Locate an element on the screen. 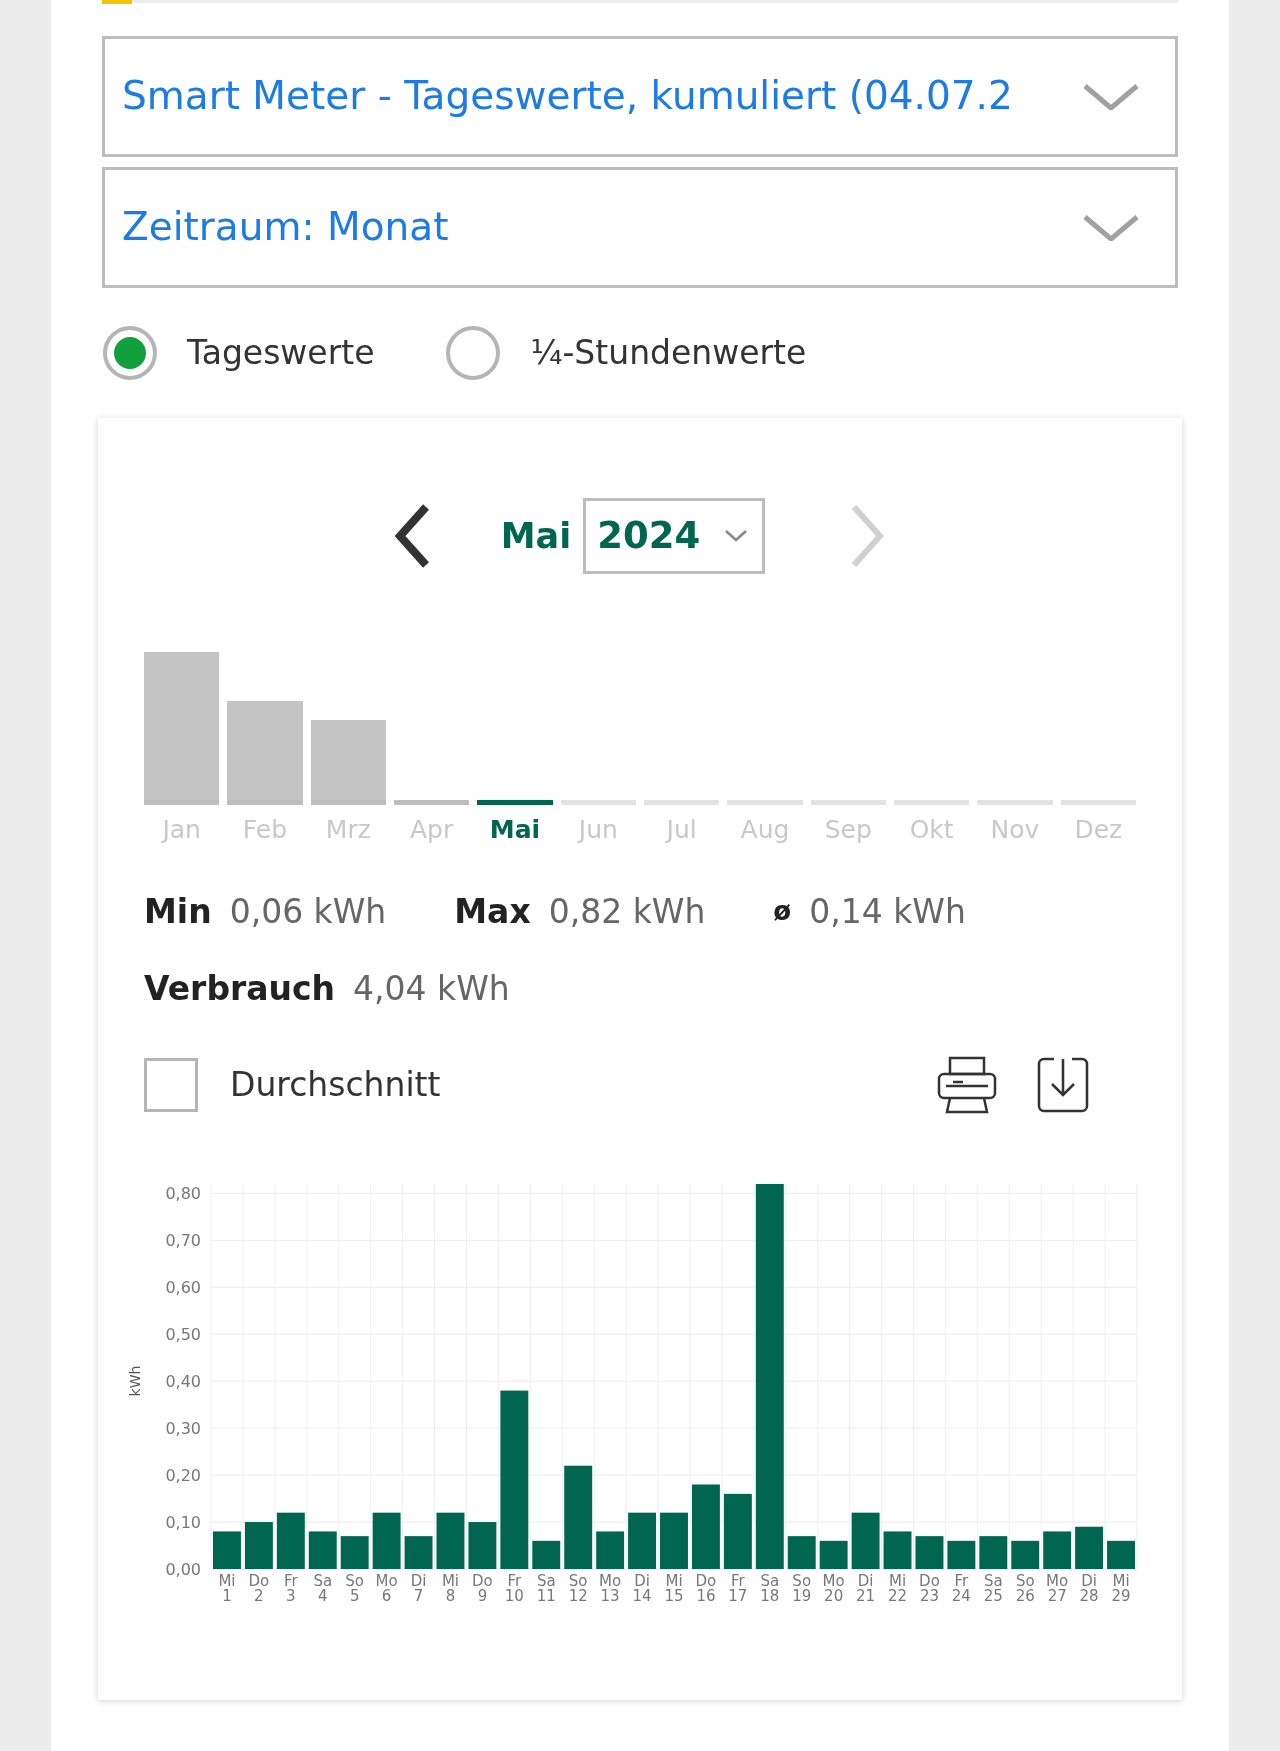 This screenshot has width=1280, height=1751. x-tick-label: Do 16 is located at coordinates (706, 1588).